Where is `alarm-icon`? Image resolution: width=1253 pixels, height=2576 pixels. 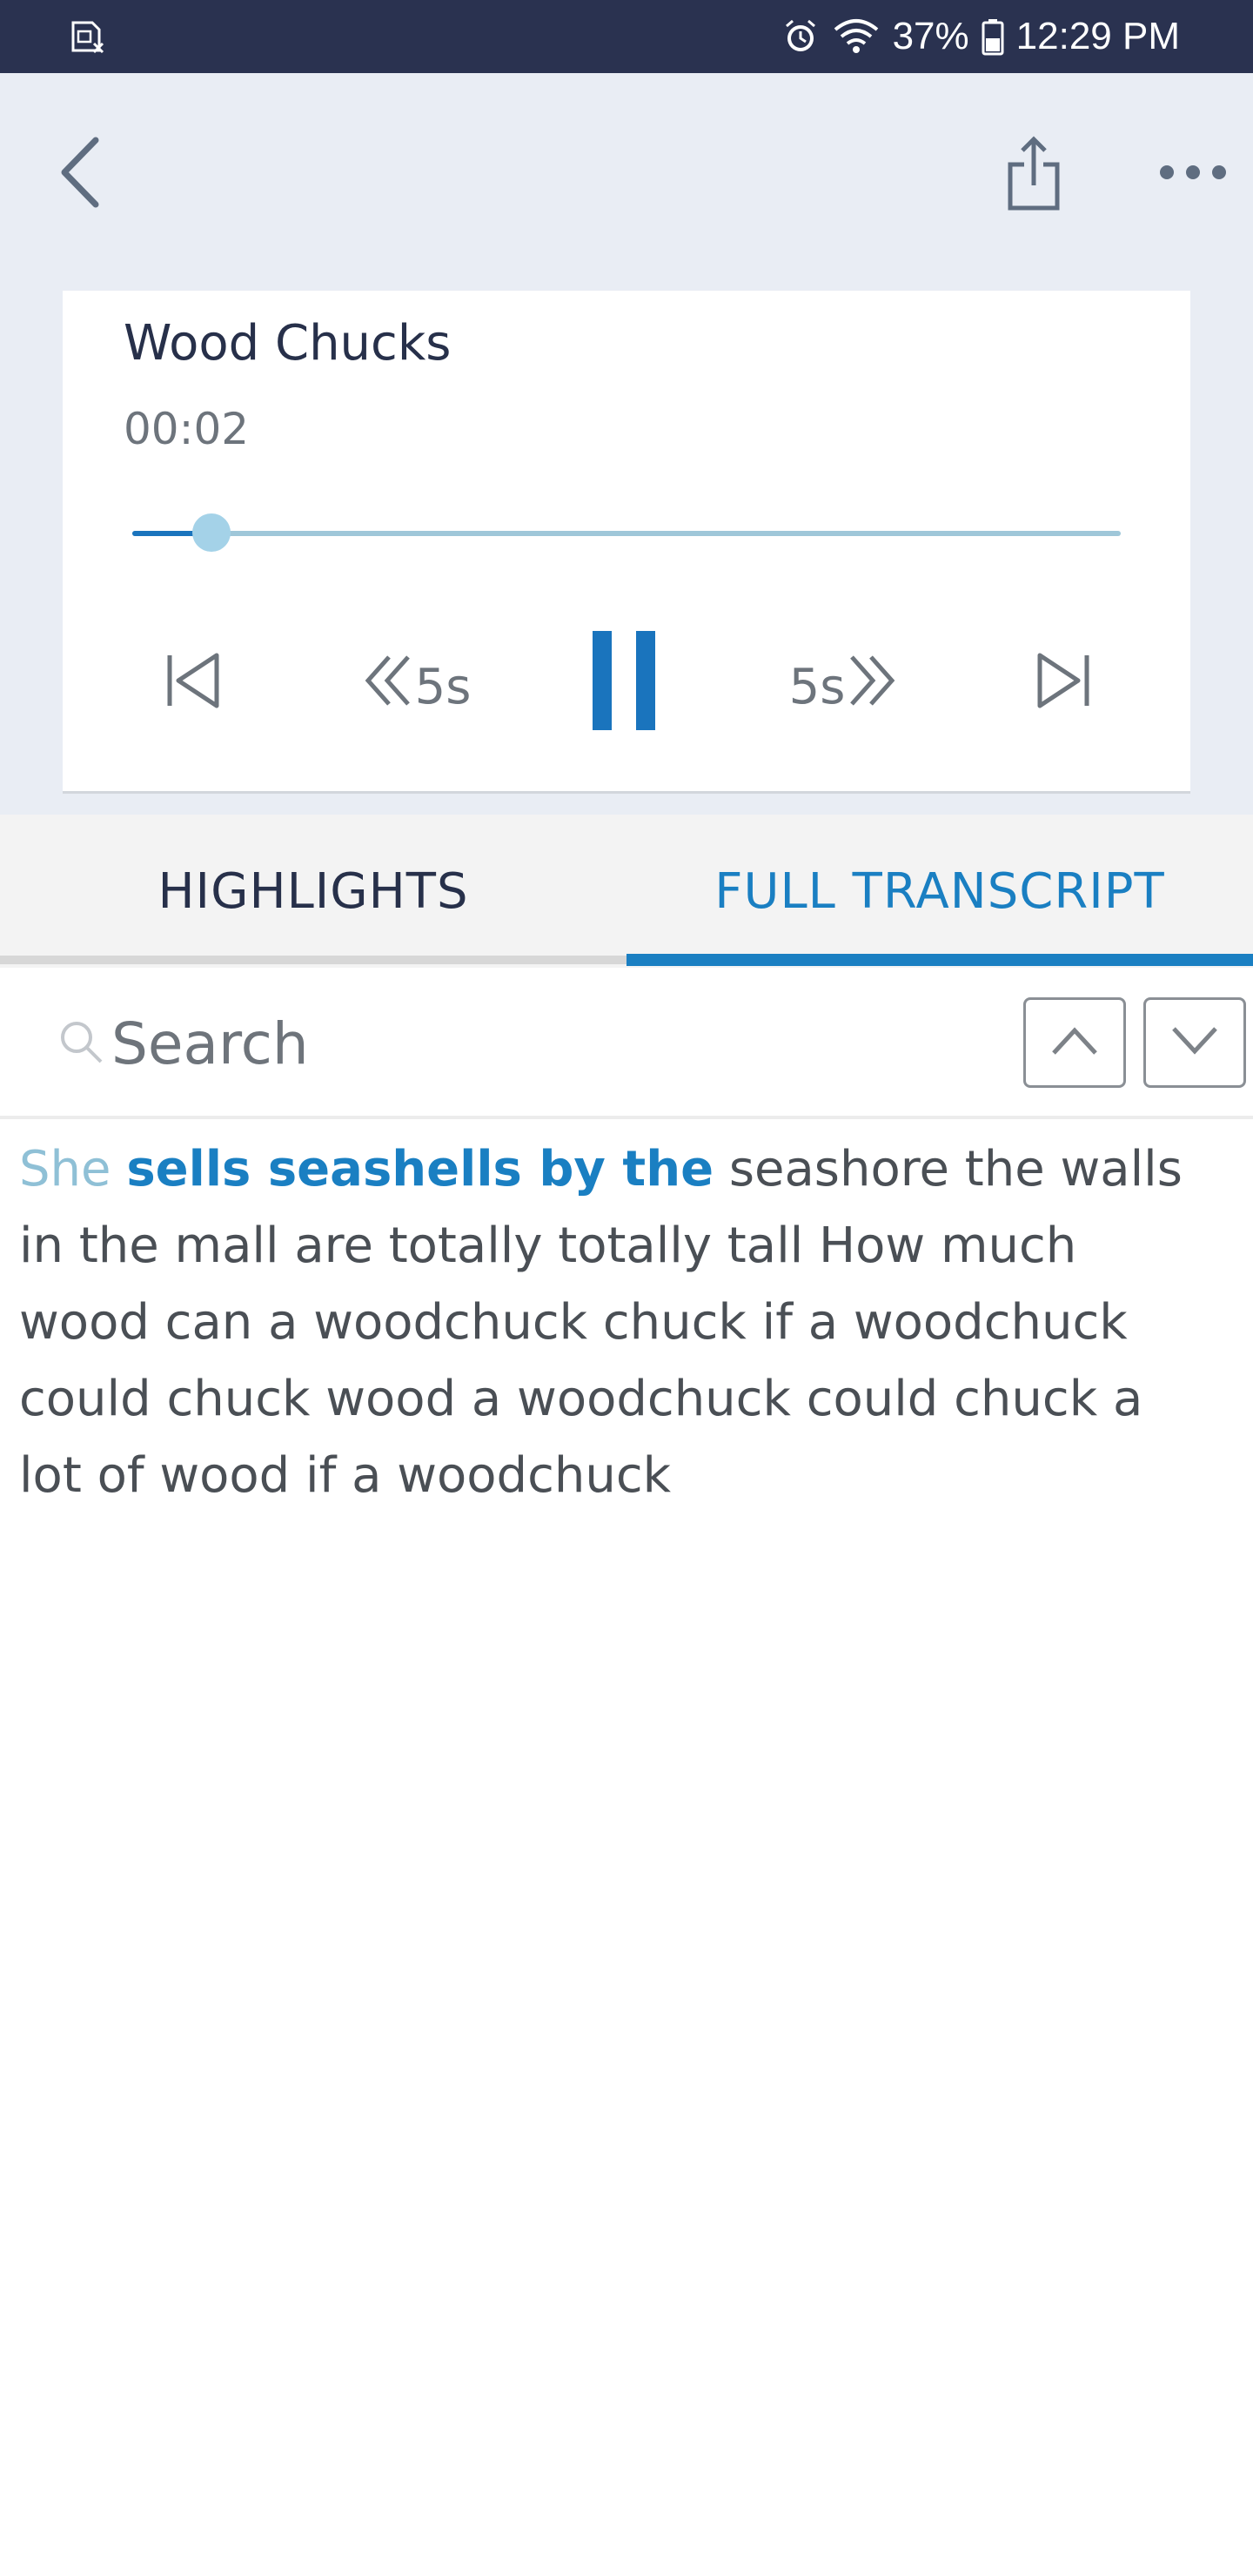
alarm-icon is located at coordinates (800, 37).